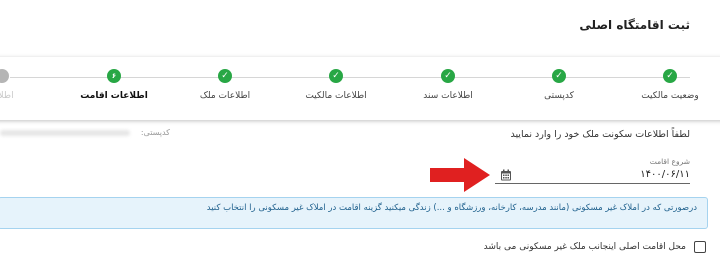 This screenshot has width=720, height=279. What do you see at coordinates (4, 76) in the screenshot?
I see `circle-icon` at bounding box center [4, 76].